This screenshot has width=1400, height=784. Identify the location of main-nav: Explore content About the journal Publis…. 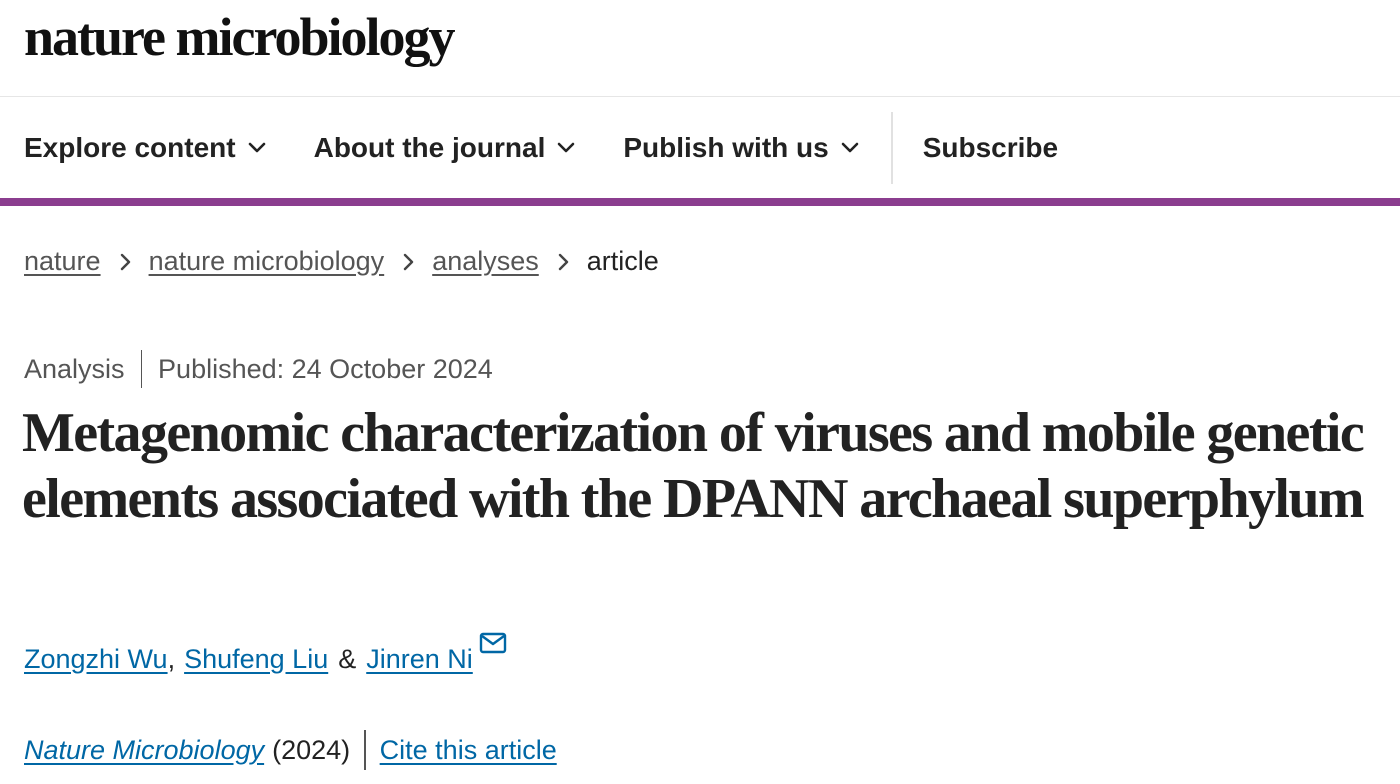
(565, 148).